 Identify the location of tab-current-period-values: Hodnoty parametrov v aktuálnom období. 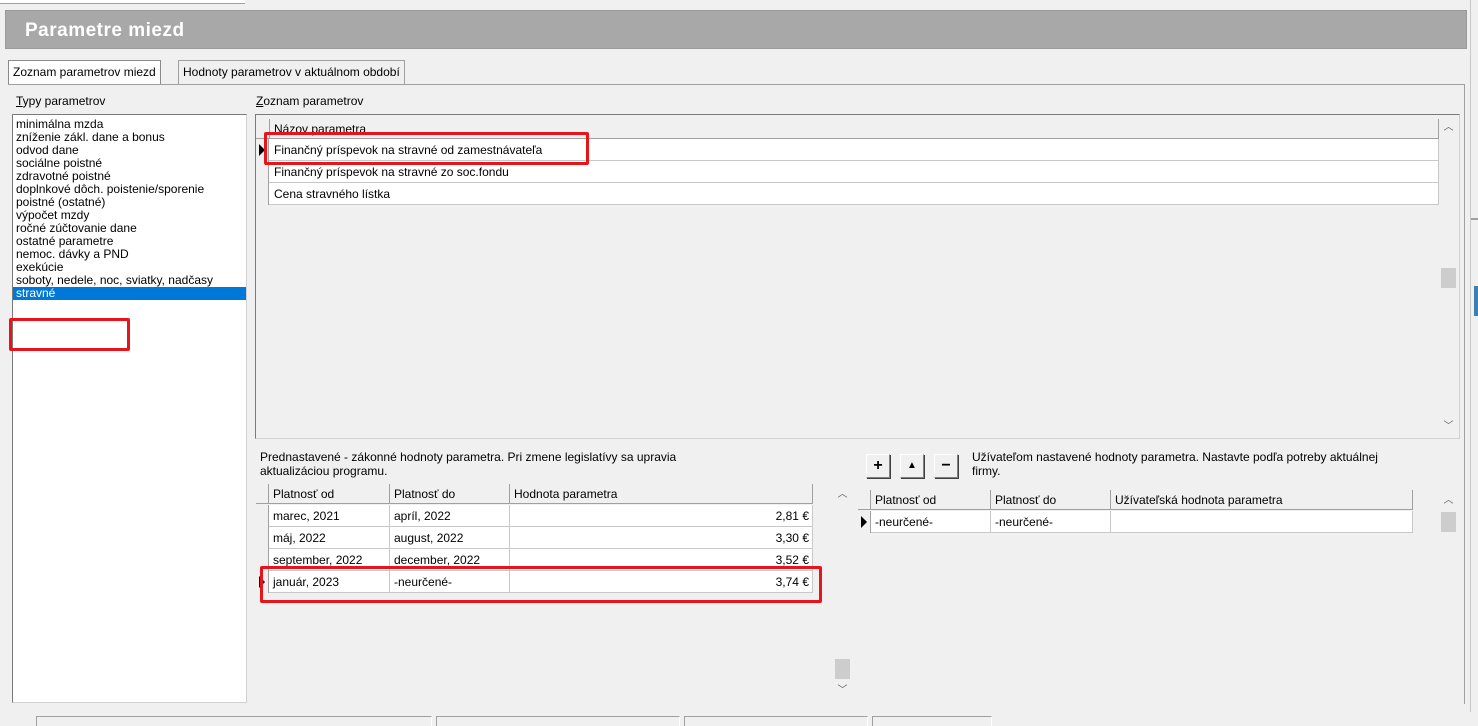
(291, 72).